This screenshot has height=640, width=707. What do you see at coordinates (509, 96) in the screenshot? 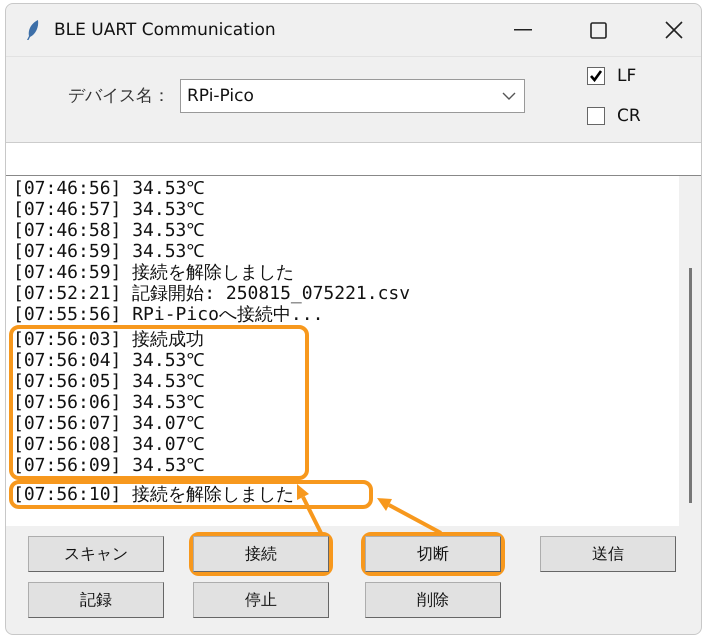
I see `chevron-icon` at bounding box center [509, 96].